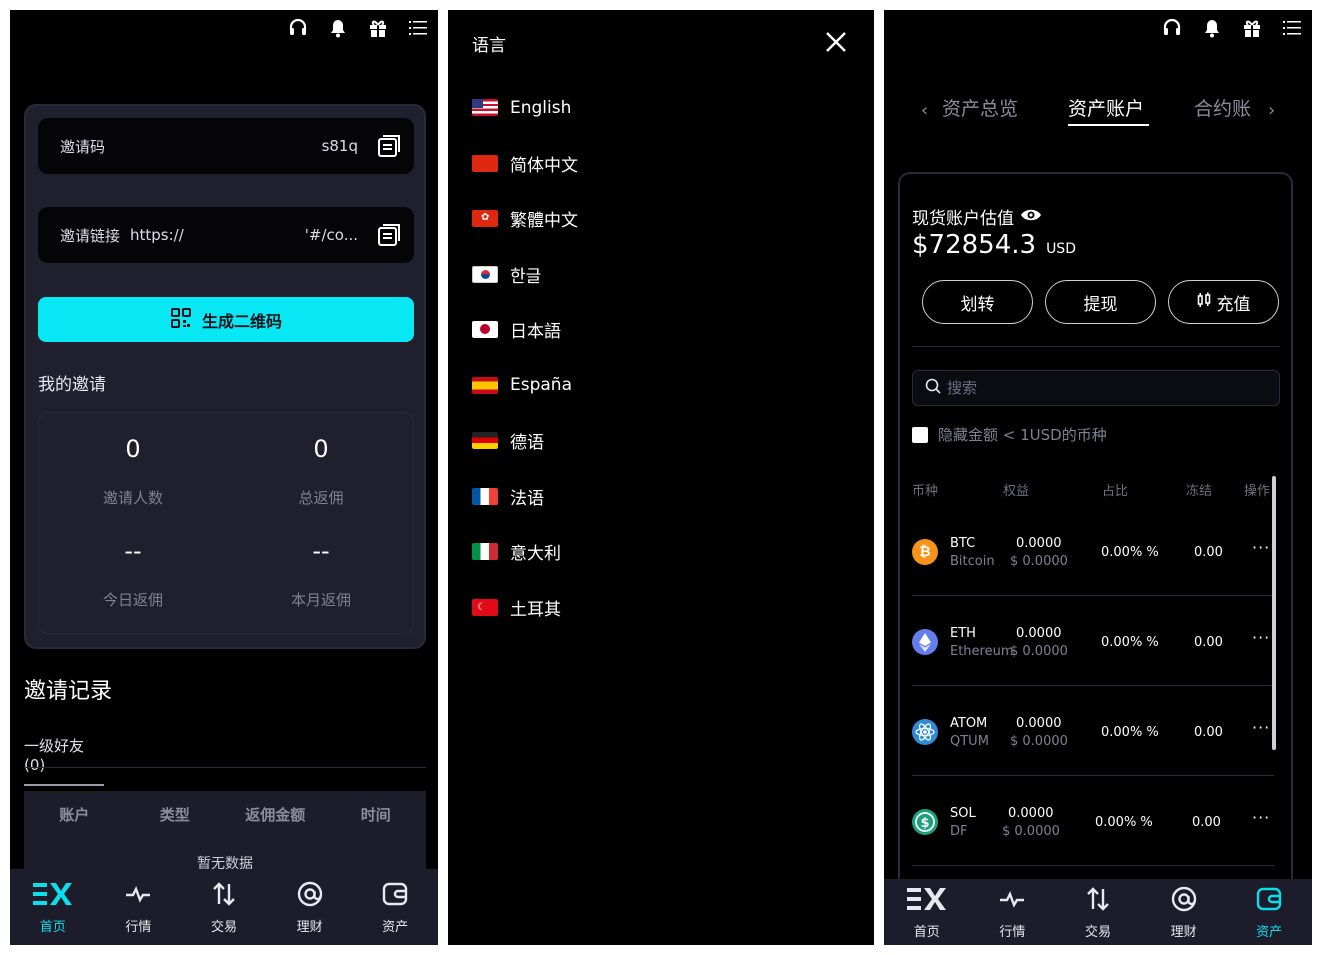 This screenshot has width=1322, height=955. What do you see at coordinates (1016, 491) in the screenshot?
I see `col-equity: 权益` at bounding box center [1016, 491].